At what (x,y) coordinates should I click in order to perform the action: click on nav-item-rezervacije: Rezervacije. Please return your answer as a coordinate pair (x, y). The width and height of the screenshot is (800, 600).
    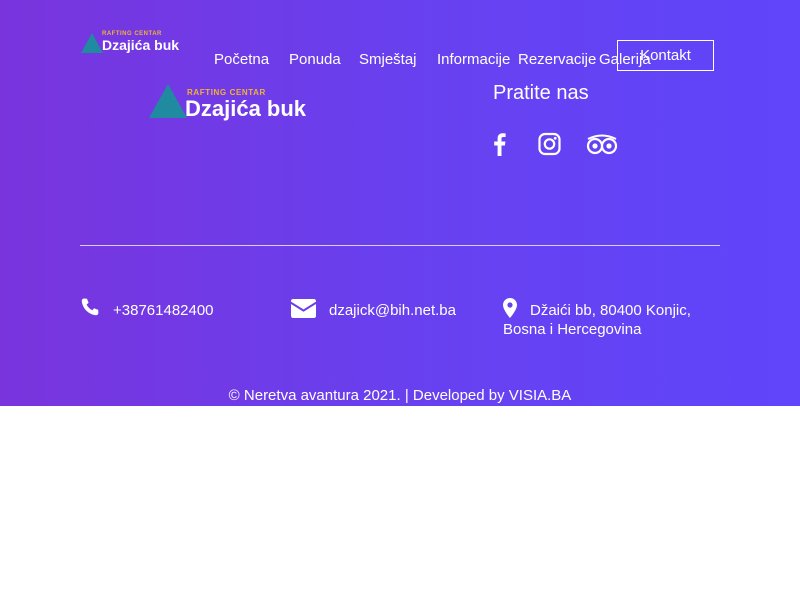
    Looking at the image, I should click on (557, 59).